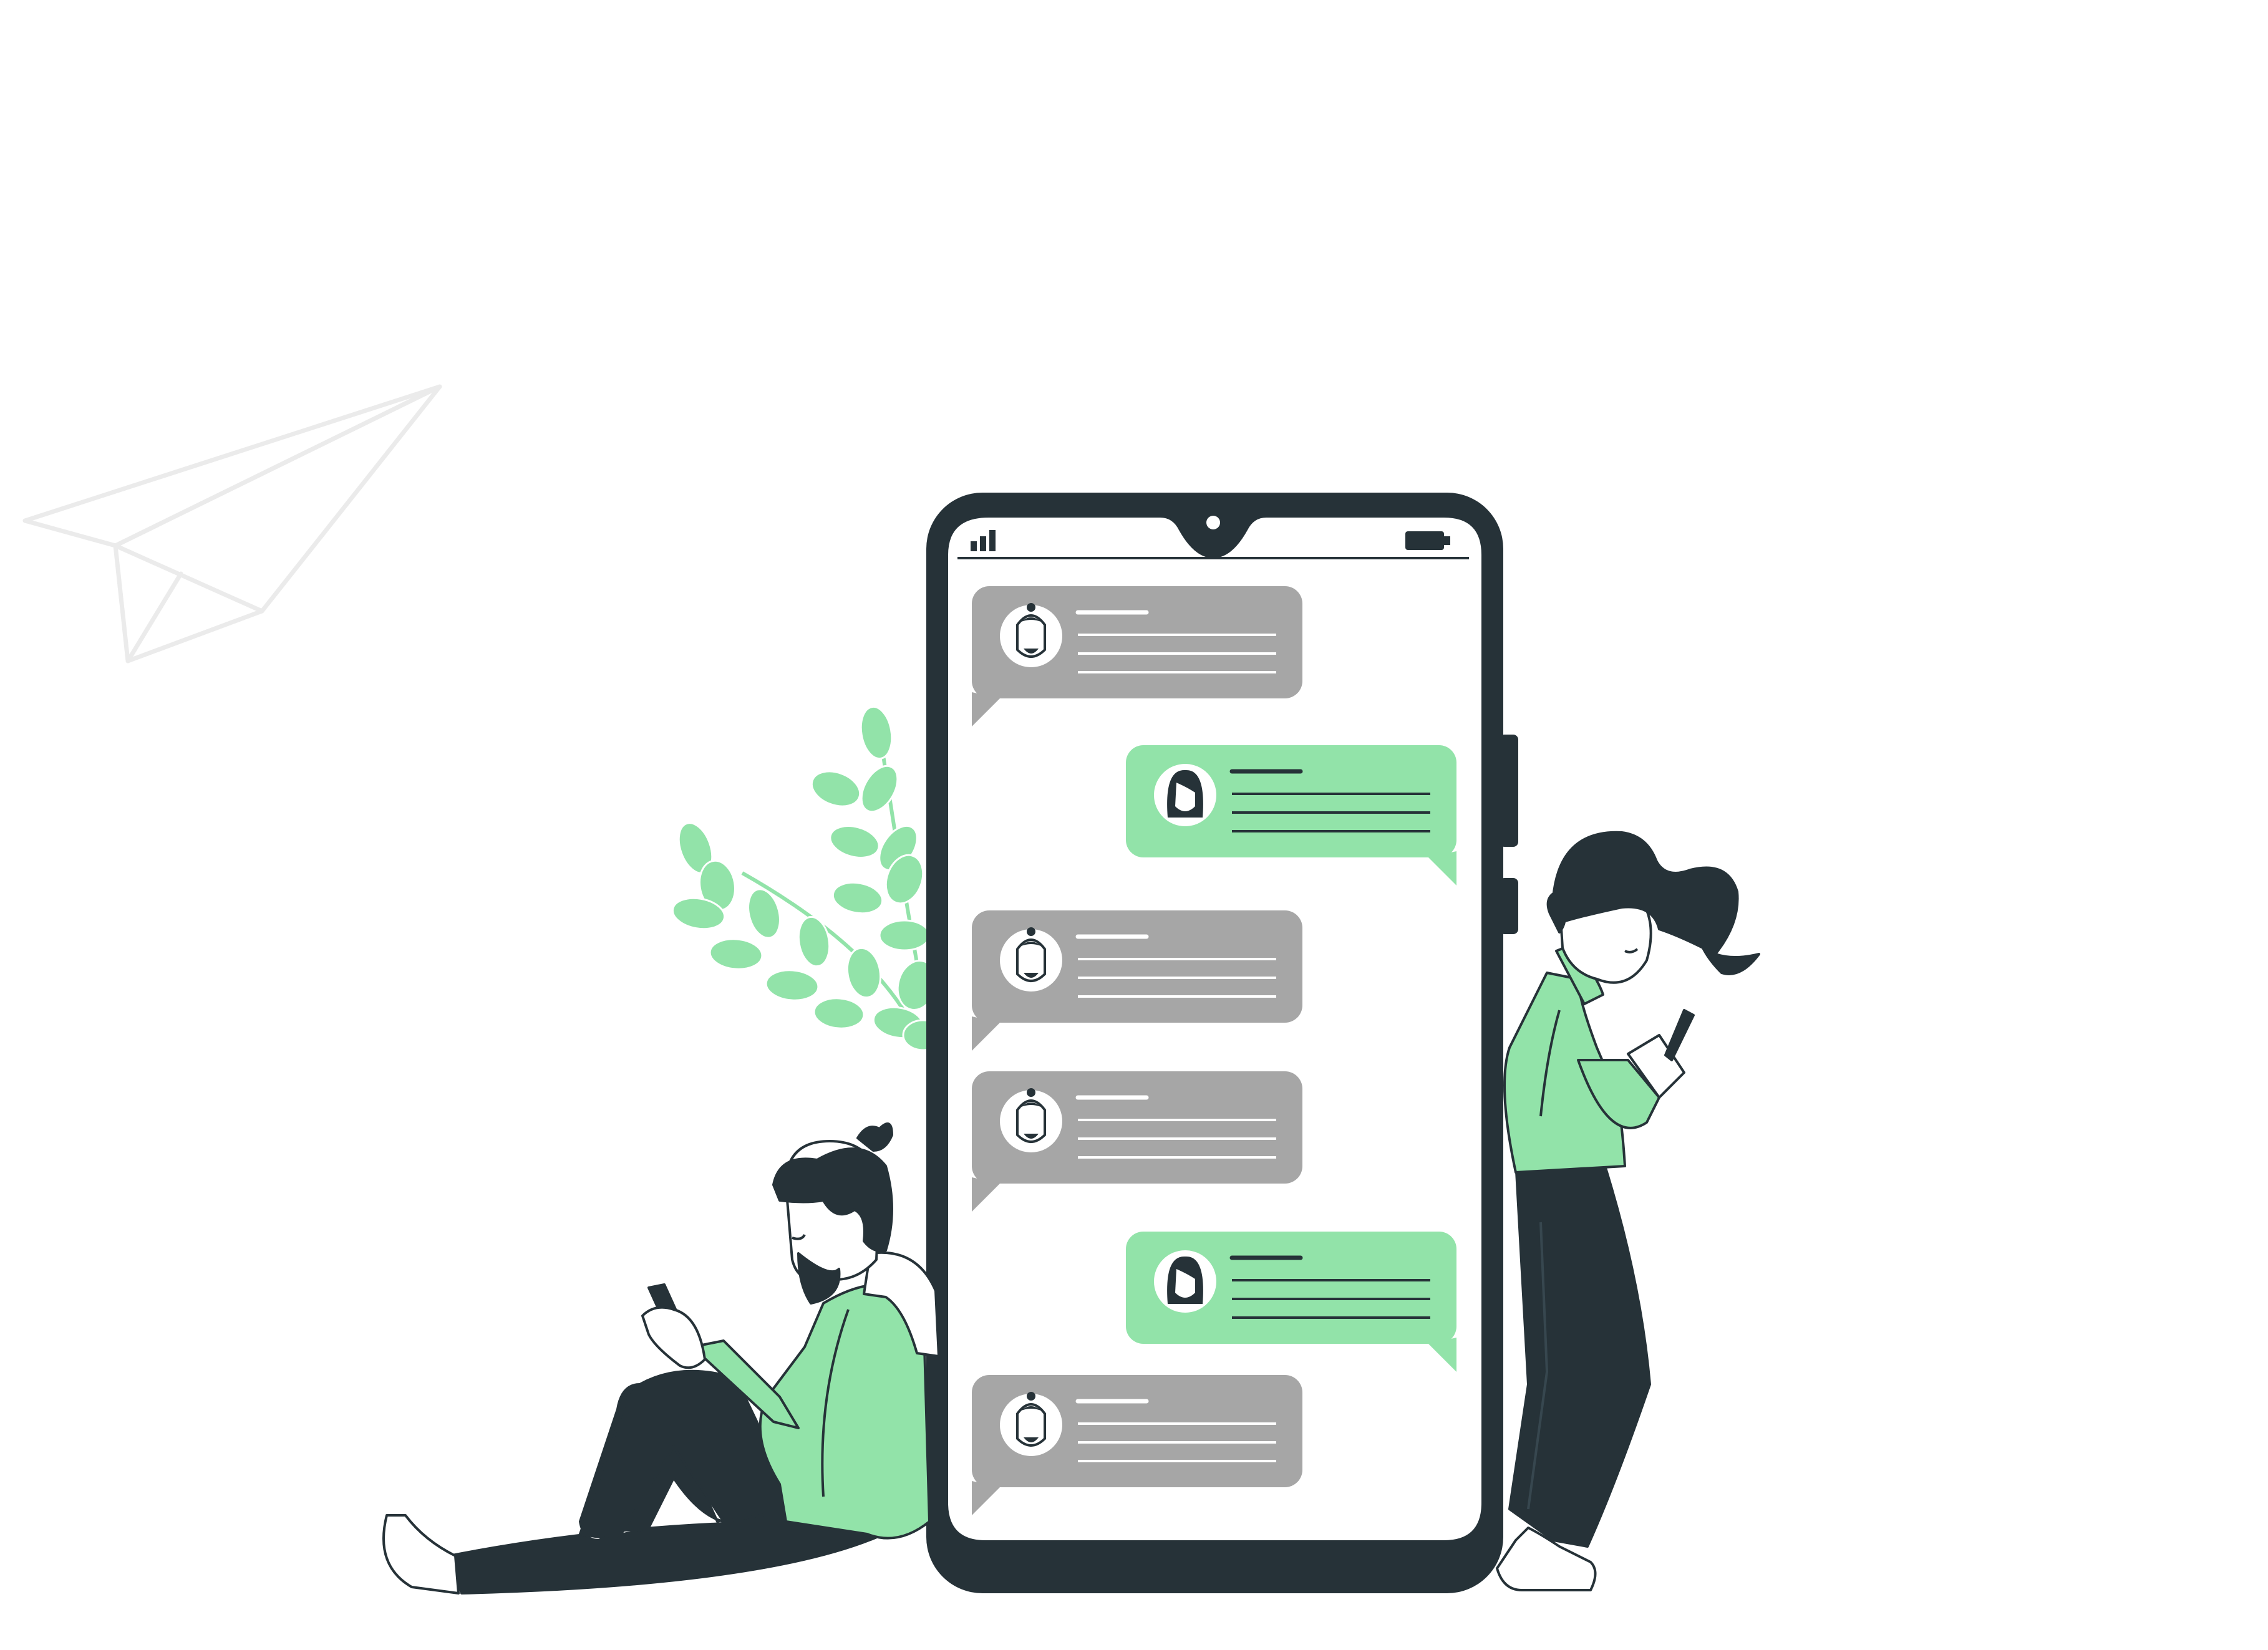 Image resolution: width=2268 pixels, height=1650 pixels. What do you see at coordinates (1509, 791) in the screenshot?
I see `volume-button` at bounding box center [1509, 791].